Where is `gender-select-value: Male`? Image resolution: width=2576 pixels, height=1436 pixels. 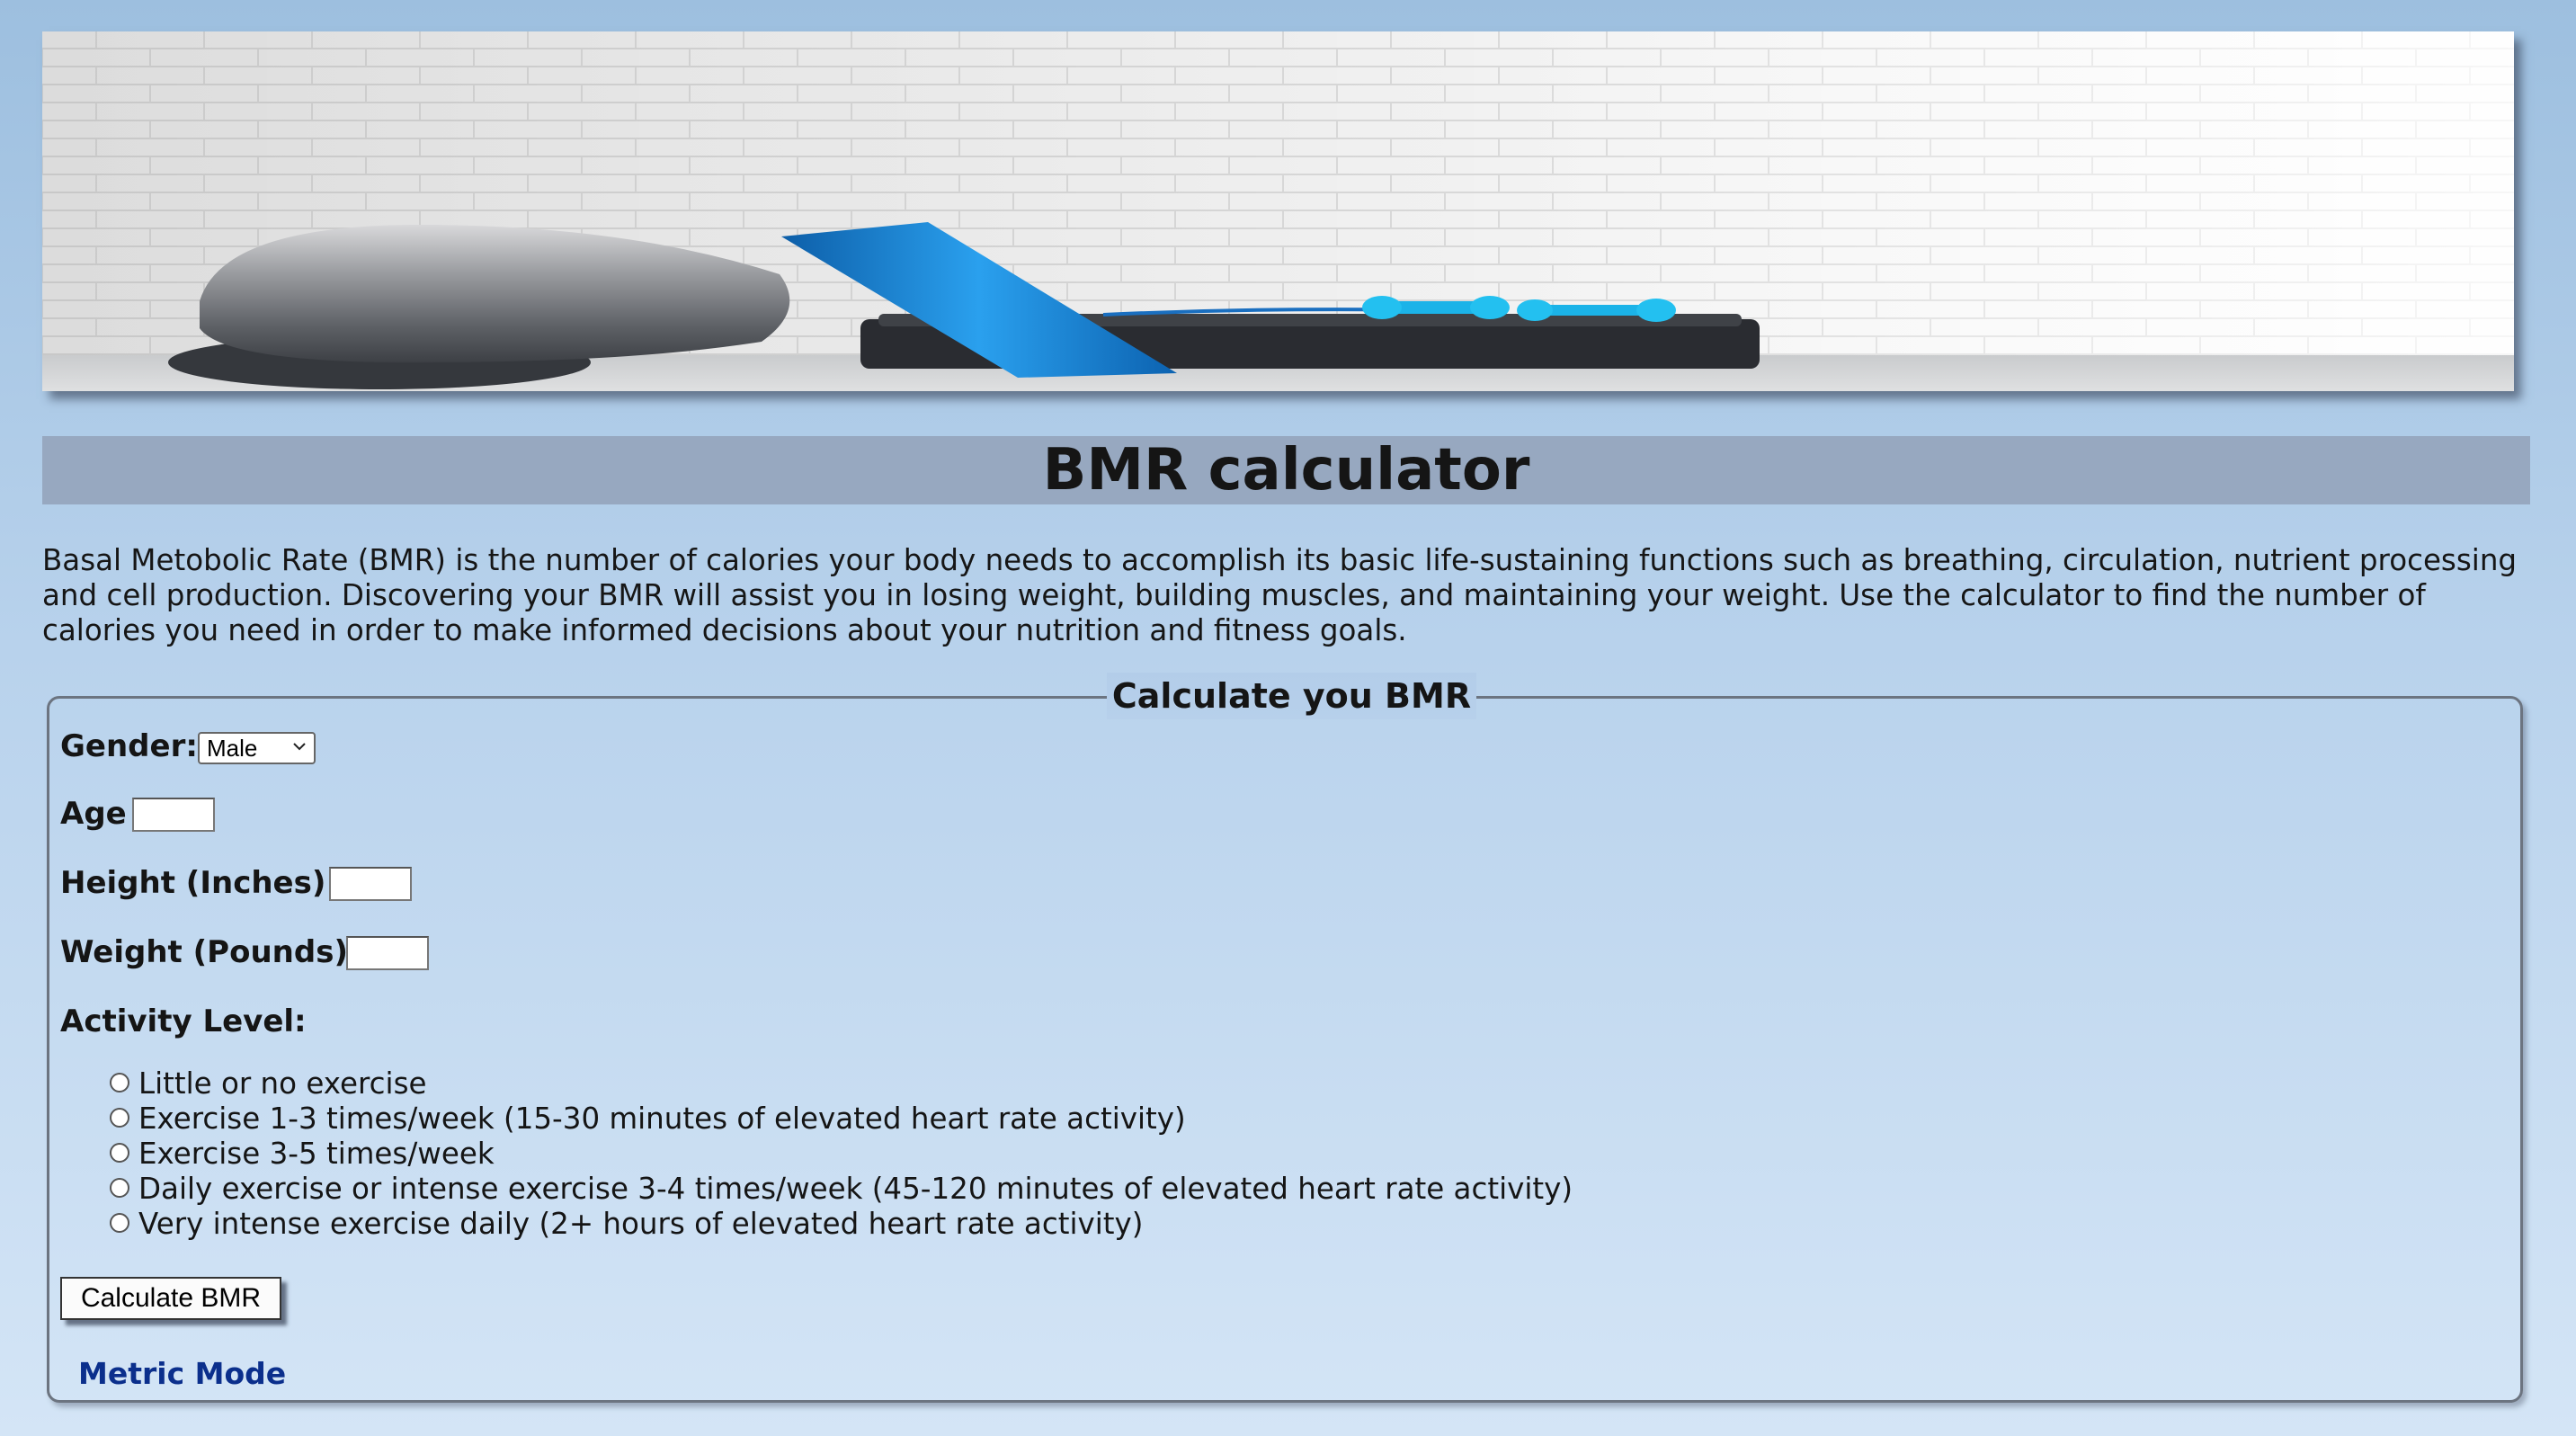
gender-select-value: Male is located at coordinates (233, 749).